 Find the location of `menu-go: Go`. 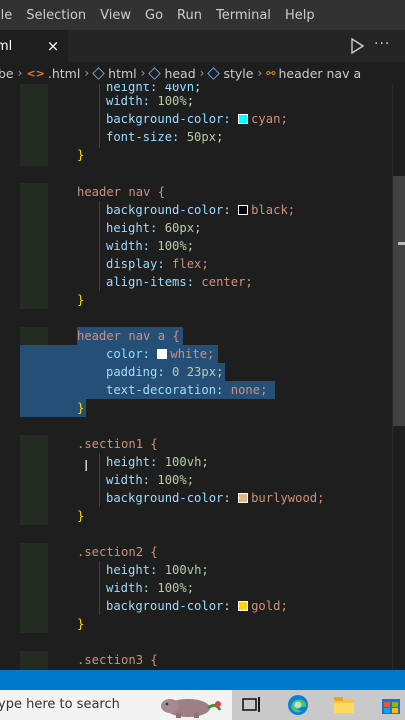

menu-go: Go is located at coordinates (154, 15).